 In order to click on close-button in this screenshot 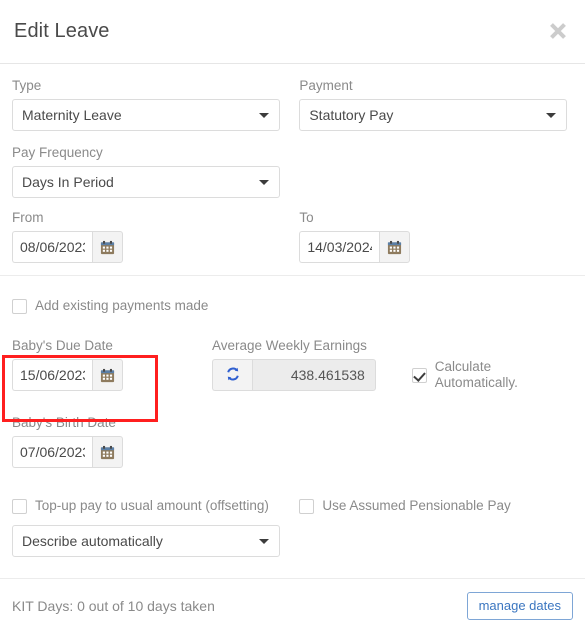, I will do `click(558, 31)`.